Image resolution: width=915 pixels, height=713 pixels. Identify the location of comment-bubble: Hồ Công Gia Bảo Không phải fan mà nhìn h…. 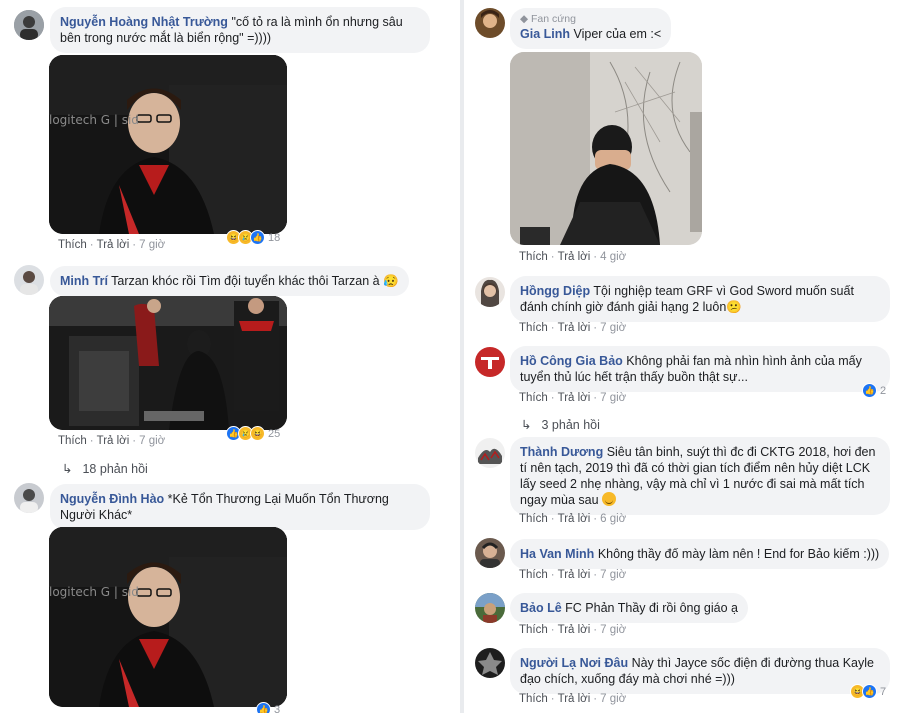
(700, 369).